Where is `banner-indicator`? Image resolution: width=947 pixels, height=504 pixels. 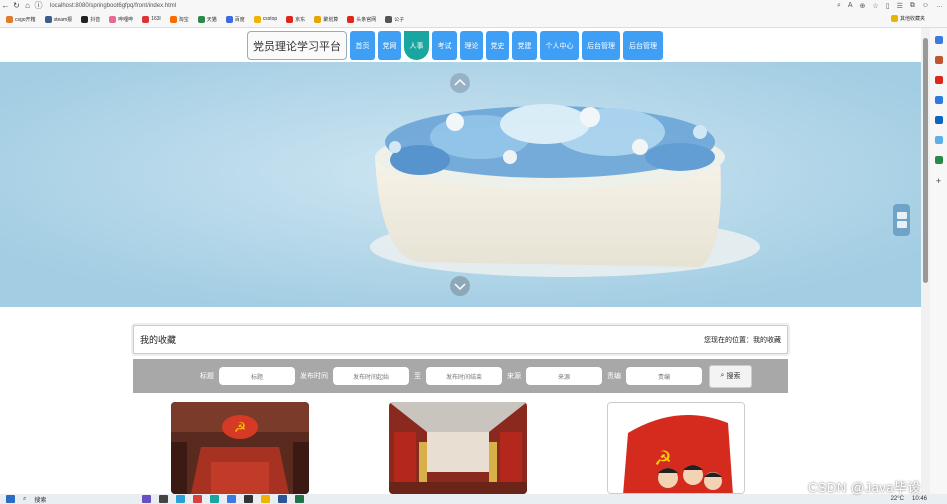
banner-indicator is located at coordinates (901, 220).